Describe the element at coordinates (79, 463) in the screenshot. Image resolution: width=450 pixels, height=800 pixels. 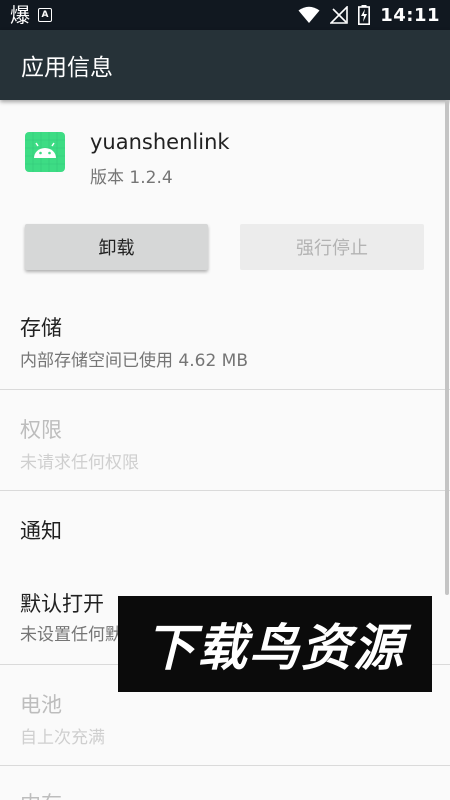
I see `pref-permissions-summary: 未请求任何权限` at that location.